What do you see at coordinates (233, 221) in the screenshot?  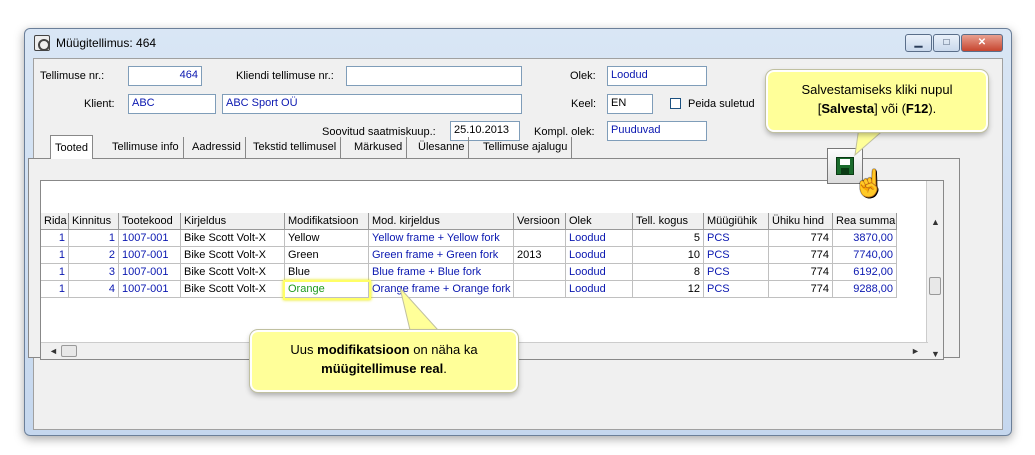 I see `col-header-desc: Kirjeldus` at bounding box center [233, 221].